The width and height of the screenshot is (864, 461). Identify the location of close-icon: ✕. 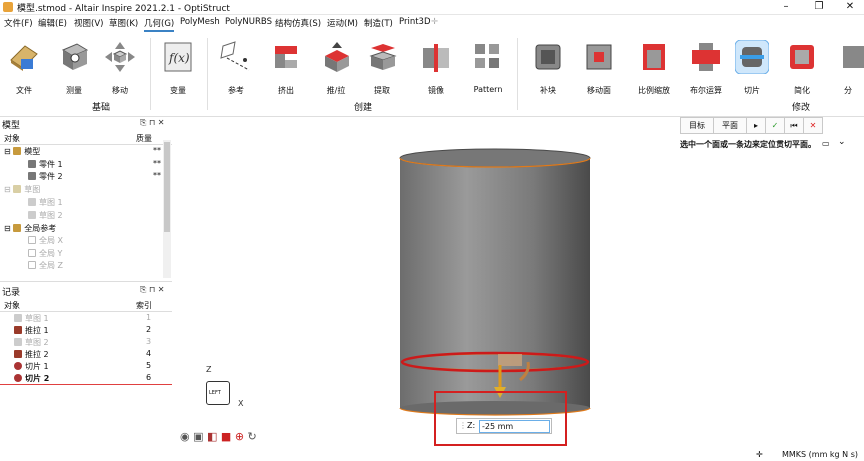
(850, 7).